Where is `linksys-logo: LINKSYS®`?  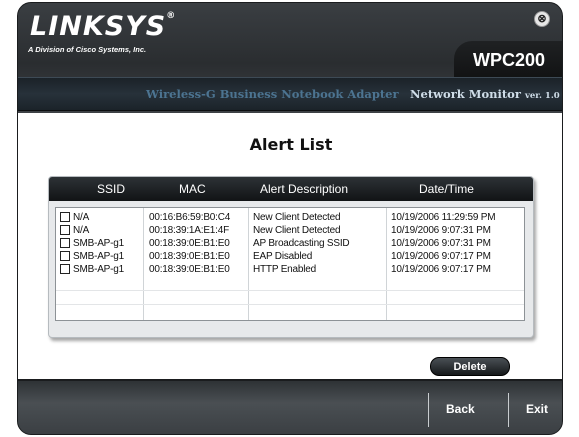 linksys-logo: LINKSYS® is located at coordinates (103, 26).